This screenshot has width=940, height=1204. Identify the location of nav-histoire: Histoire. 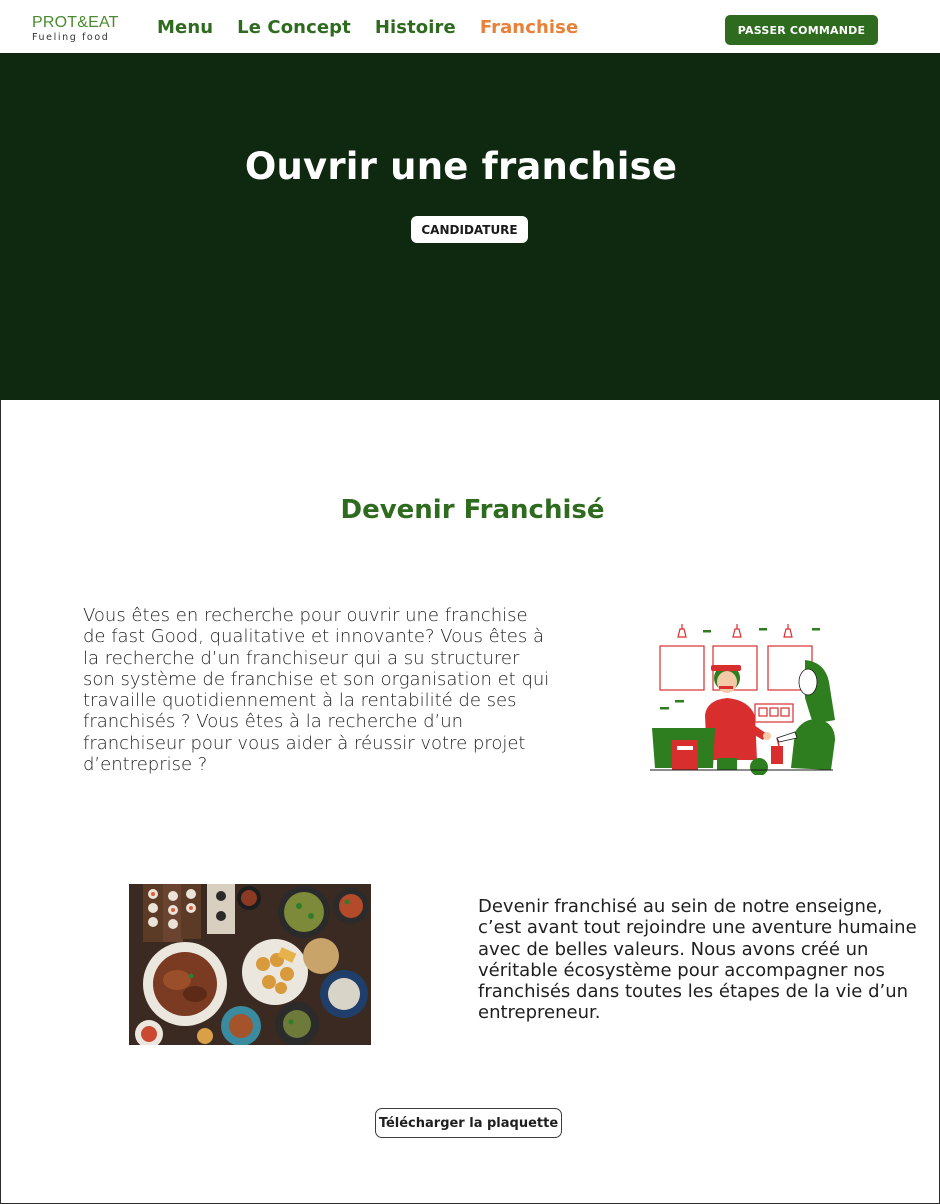
(415, 28).